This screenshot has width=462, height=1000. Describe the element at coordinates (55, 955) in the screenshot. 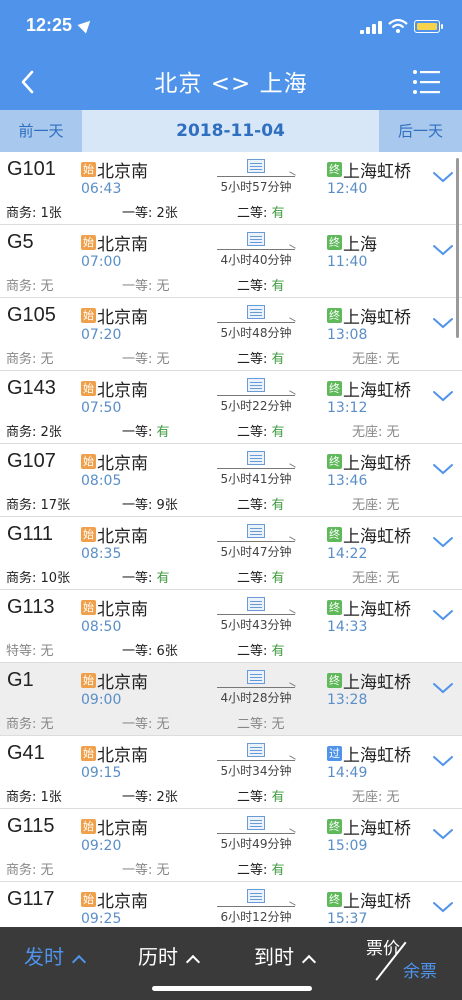

I see `sort-depart-button: 发时` at that location.